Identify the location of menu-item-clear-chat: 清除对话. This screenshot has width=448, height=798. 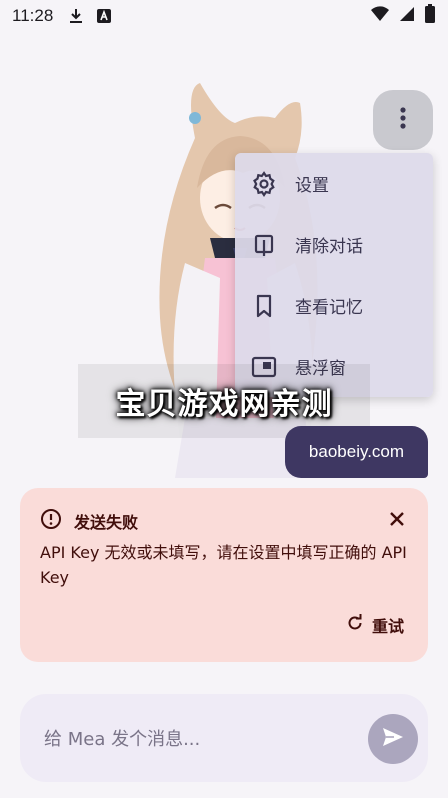
(334, 244).